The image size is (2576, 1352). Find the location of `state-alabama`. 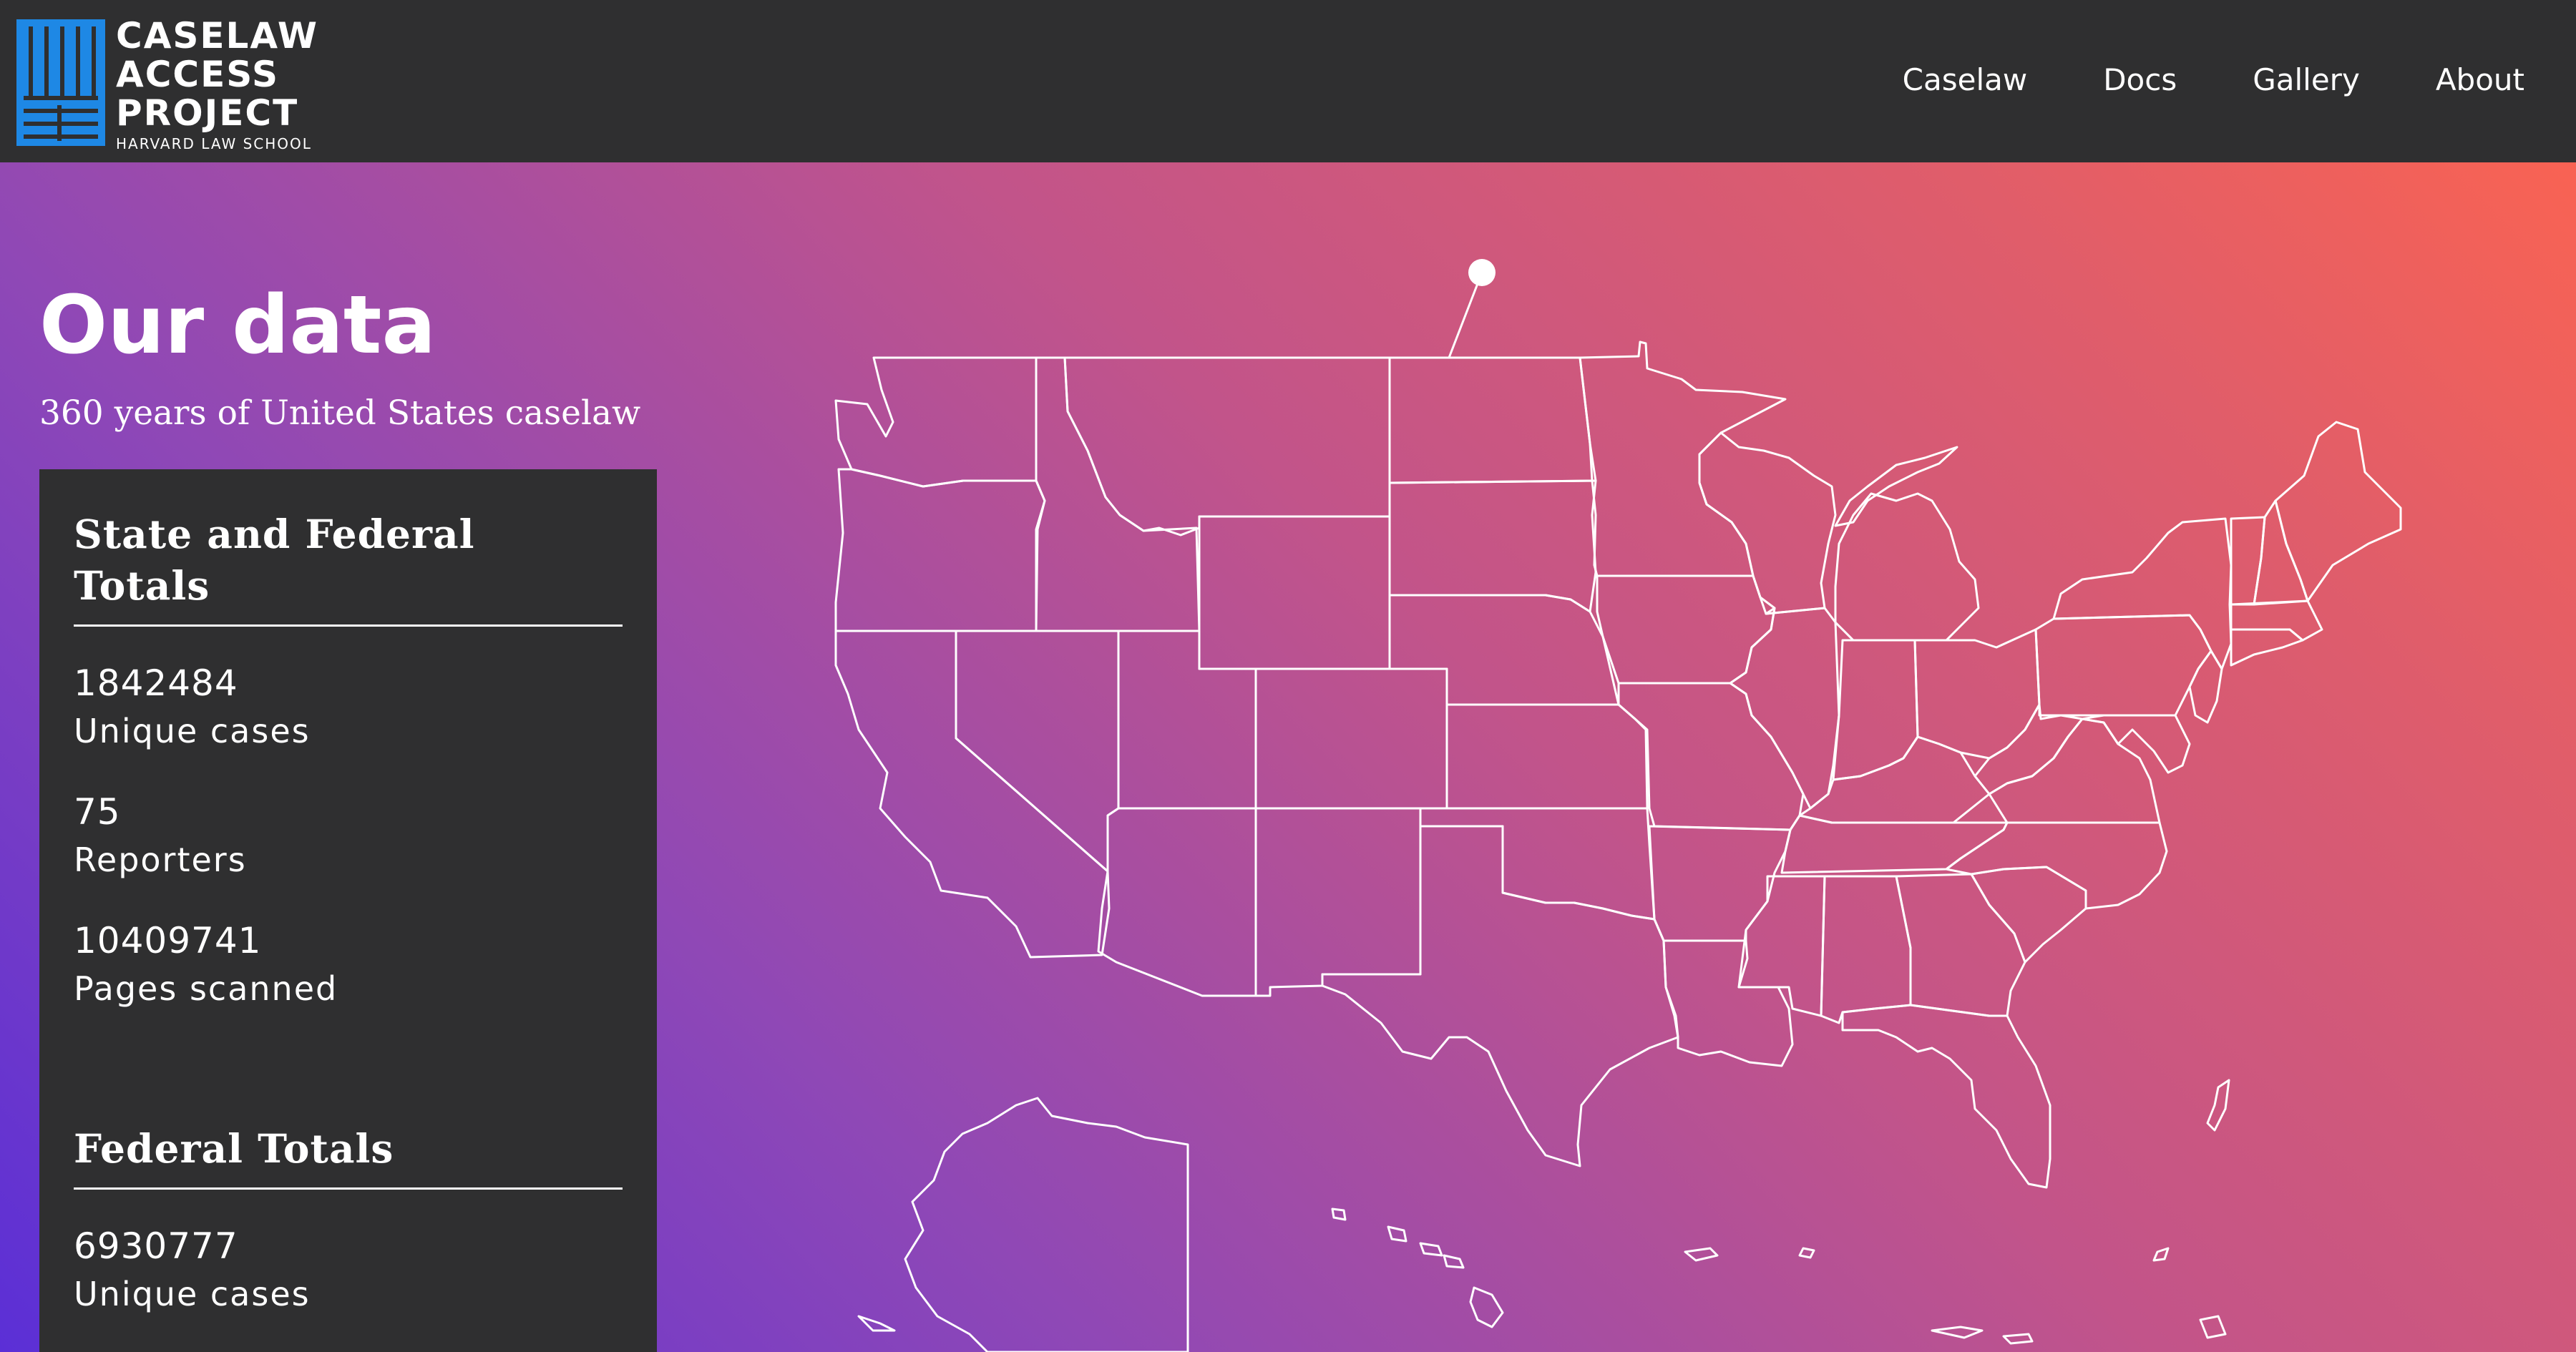

state-alabama is located at coordinates (1866, 950).